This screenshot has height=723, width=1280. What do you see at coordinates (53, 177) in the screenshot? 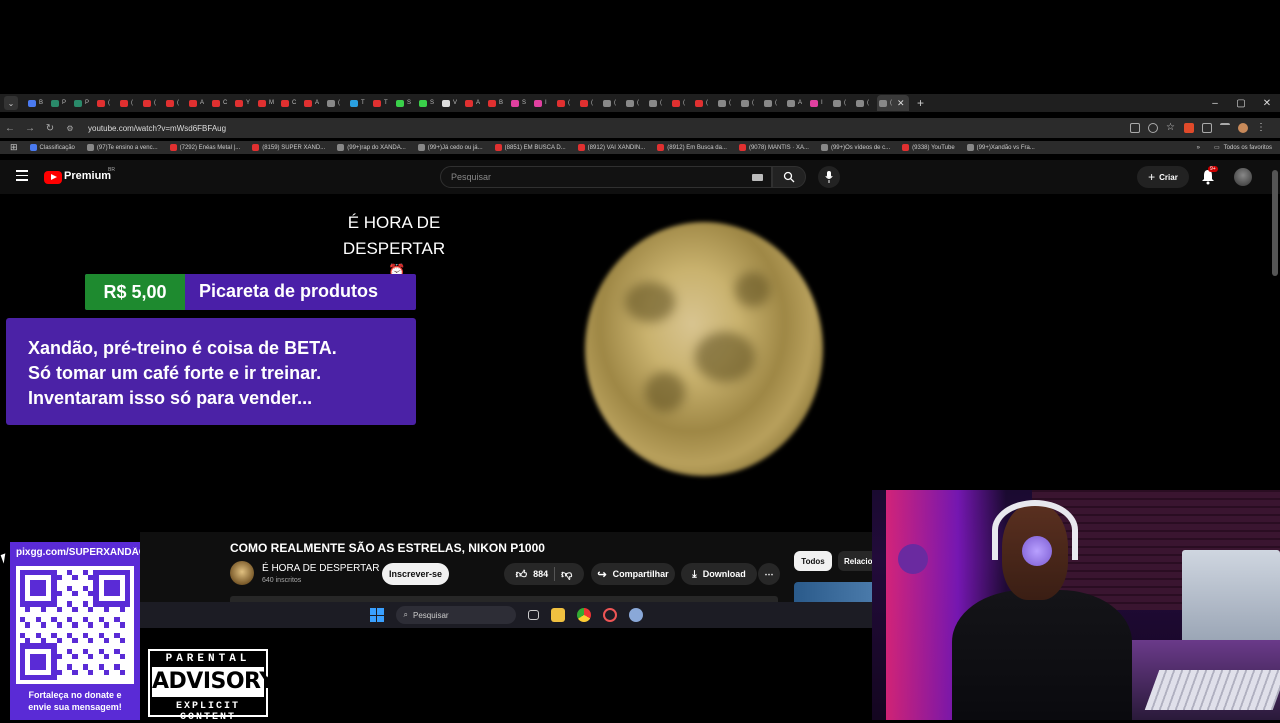
I see `youtube-logo-icon` at bounding box center [53, 177].